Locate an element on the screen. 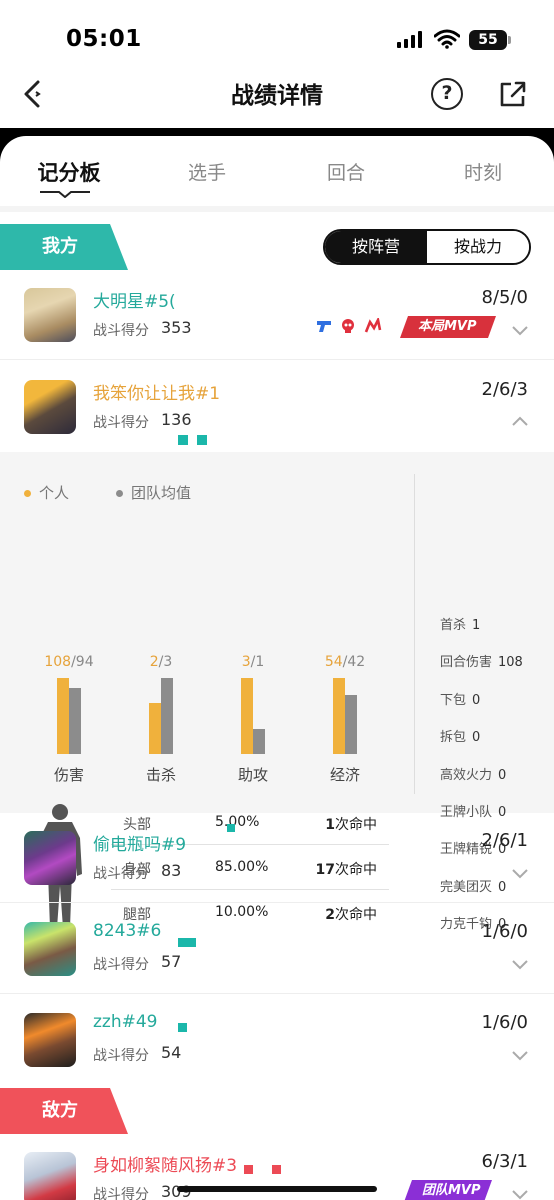  header: 05:01 55 战绩详情 ? is located at coordinates (277, 64).